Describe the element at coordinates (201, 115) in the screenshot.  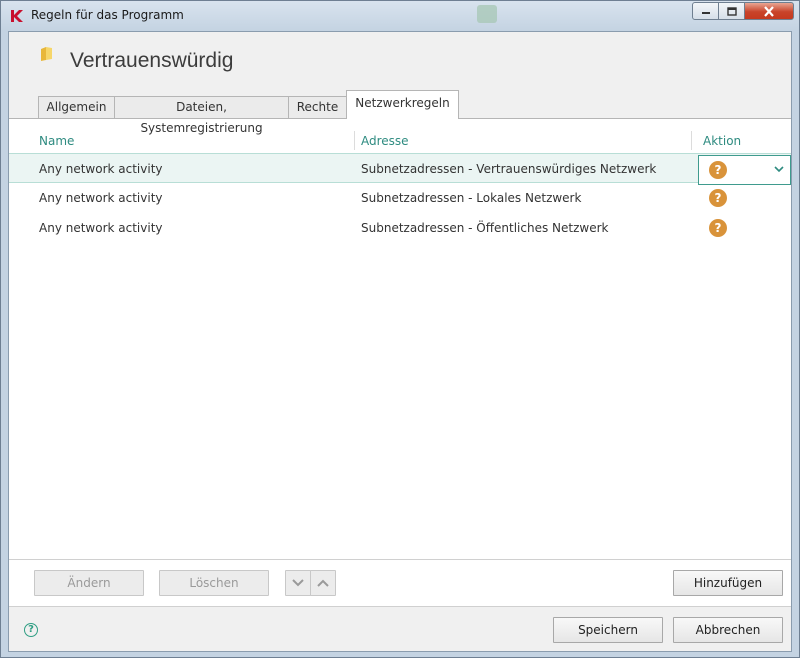
I see `tab-dateien-systemregistrierung: Dateien, Systemregistrierung` at that location.